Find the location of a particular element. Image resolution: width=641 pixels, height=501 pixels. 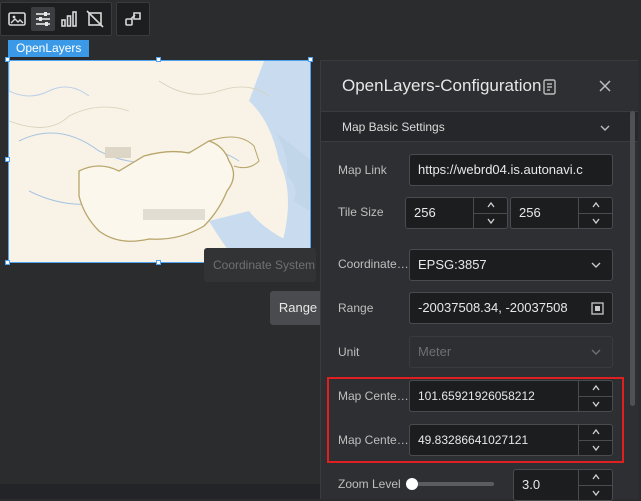

coordinate-system-tooltip: Coordinate System is located at coordinates (260, 265).